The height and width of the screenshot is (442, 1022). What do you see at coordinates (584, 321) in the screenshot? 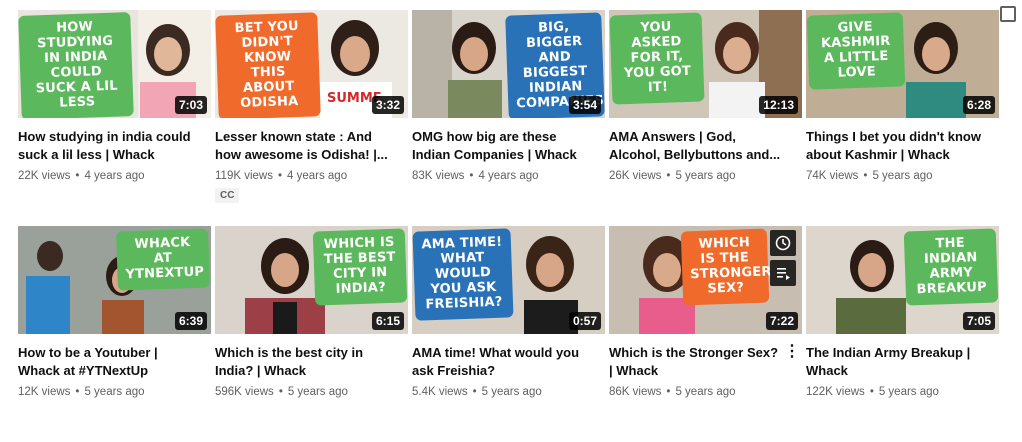
I see `duration-badge: 0:57` at bounding box center [584, 321].